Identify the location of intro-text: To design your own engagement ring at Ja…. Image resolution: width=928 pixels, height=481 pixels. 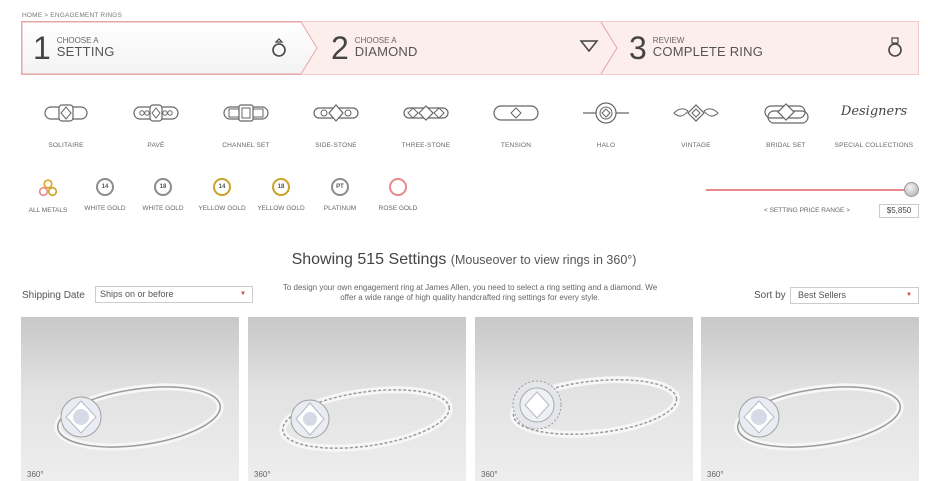
(470, 292).